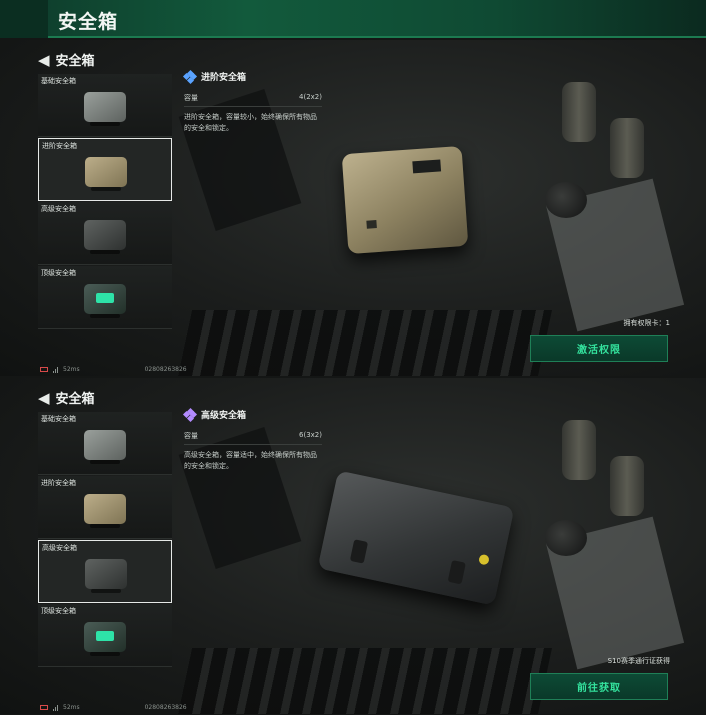 This screenshot has height=715, width=706. What do you see at coordinates (250, 122) in the screenshot?
I see `detail-description: 进阶安全箱，容量较小，始终确保所有物品的安全和锁定。` at bounding box center [250, 122].